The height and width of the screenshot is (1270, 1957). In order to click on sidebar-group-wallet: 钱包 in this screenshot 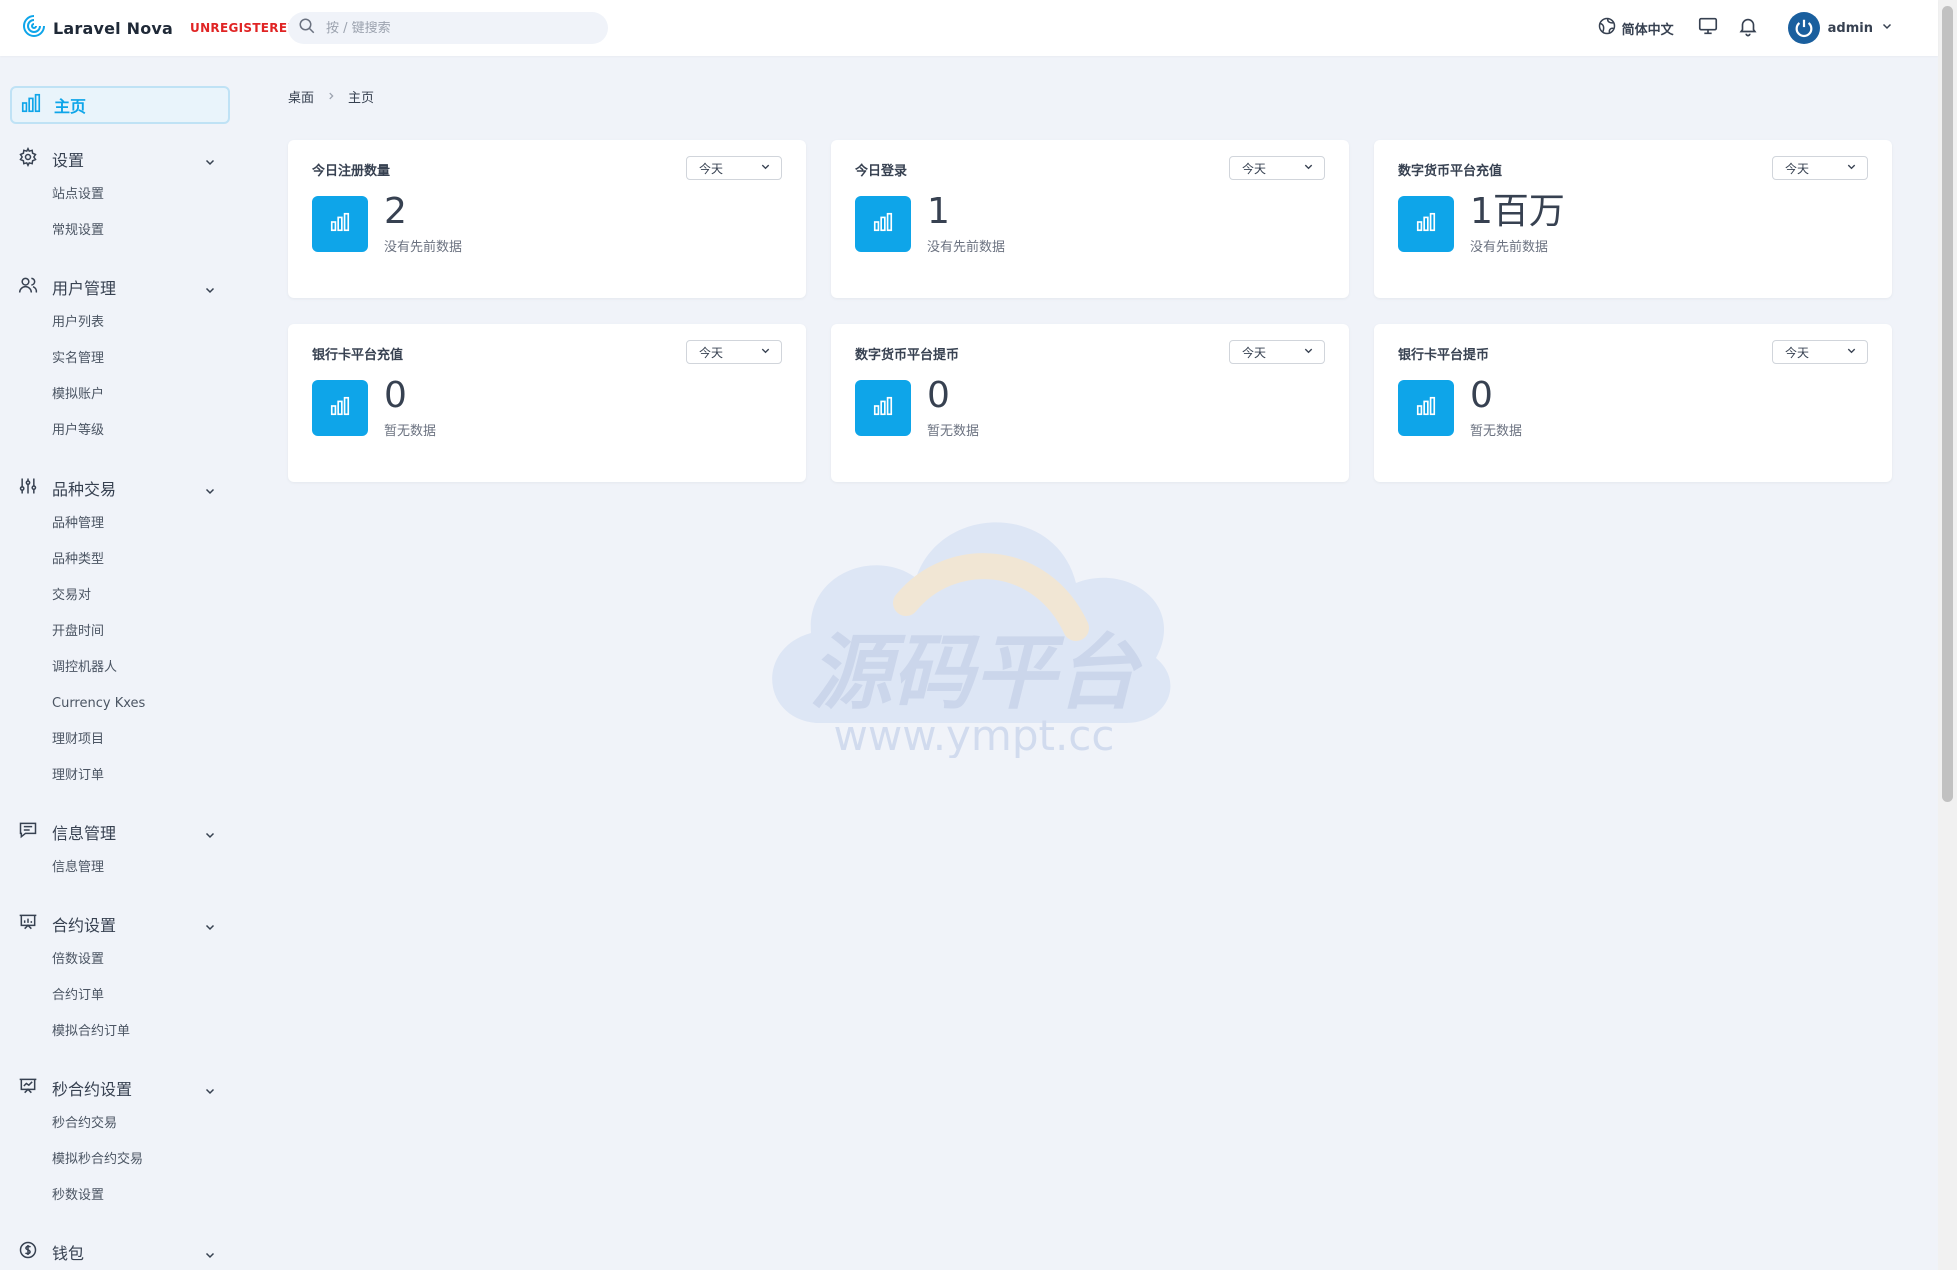, I will do `click(120, 1252)`.